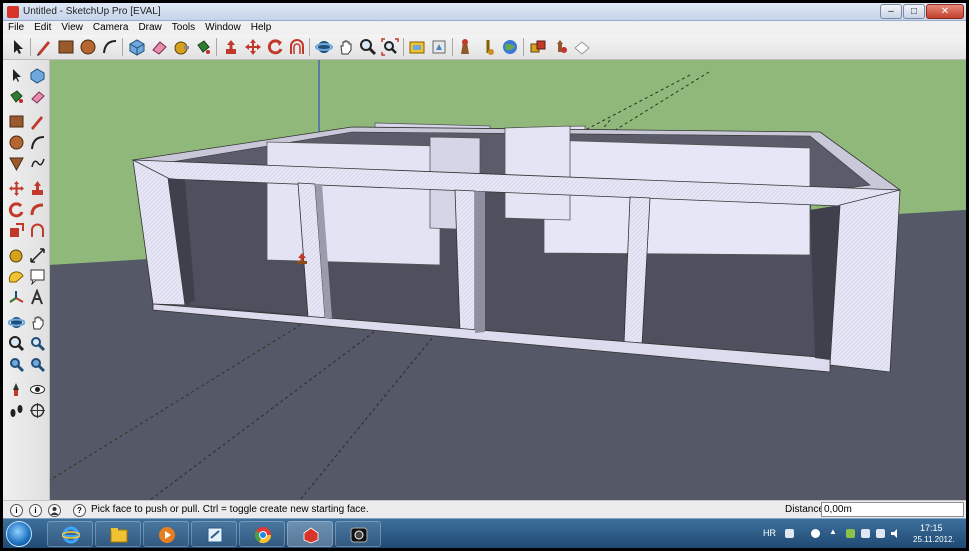  I want to click on share-component-icon, so click(466, 47).